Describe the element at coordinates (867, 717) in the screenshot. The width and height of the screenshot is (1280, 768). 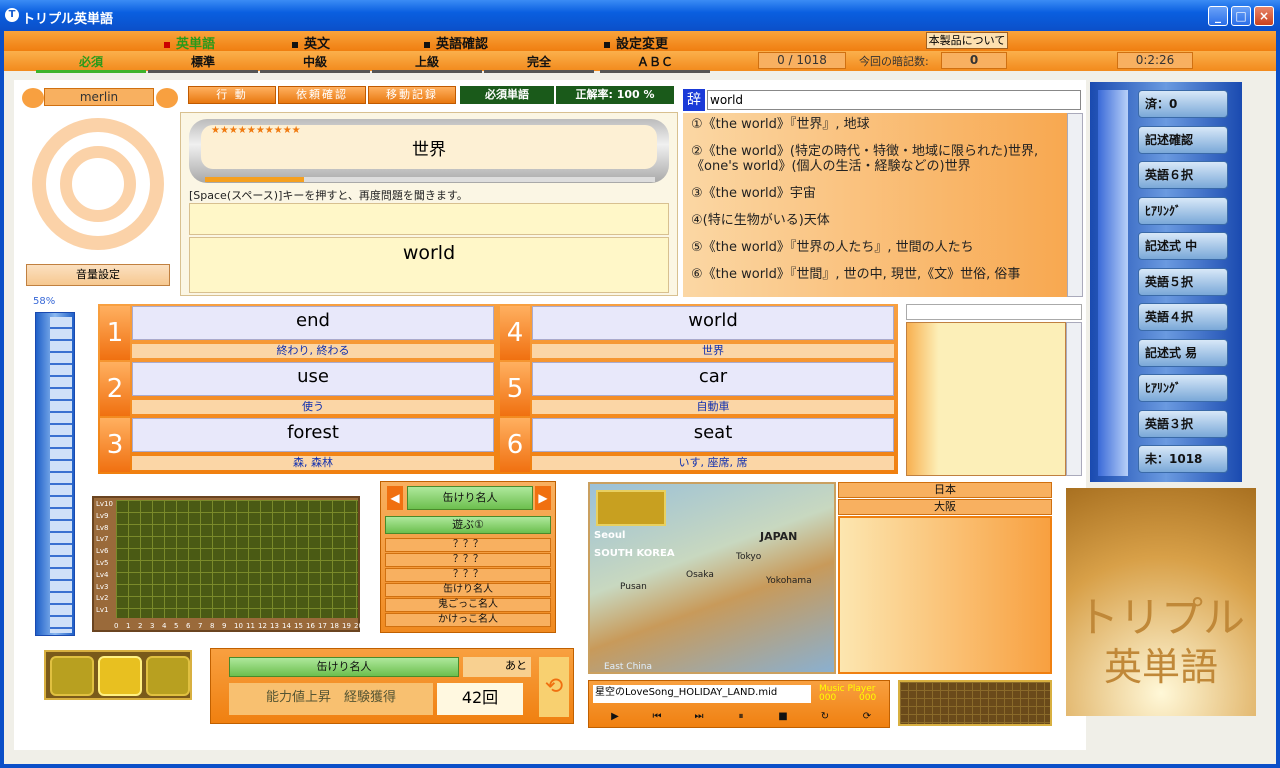
I see `shuffle-icon: ⟳` at that location.